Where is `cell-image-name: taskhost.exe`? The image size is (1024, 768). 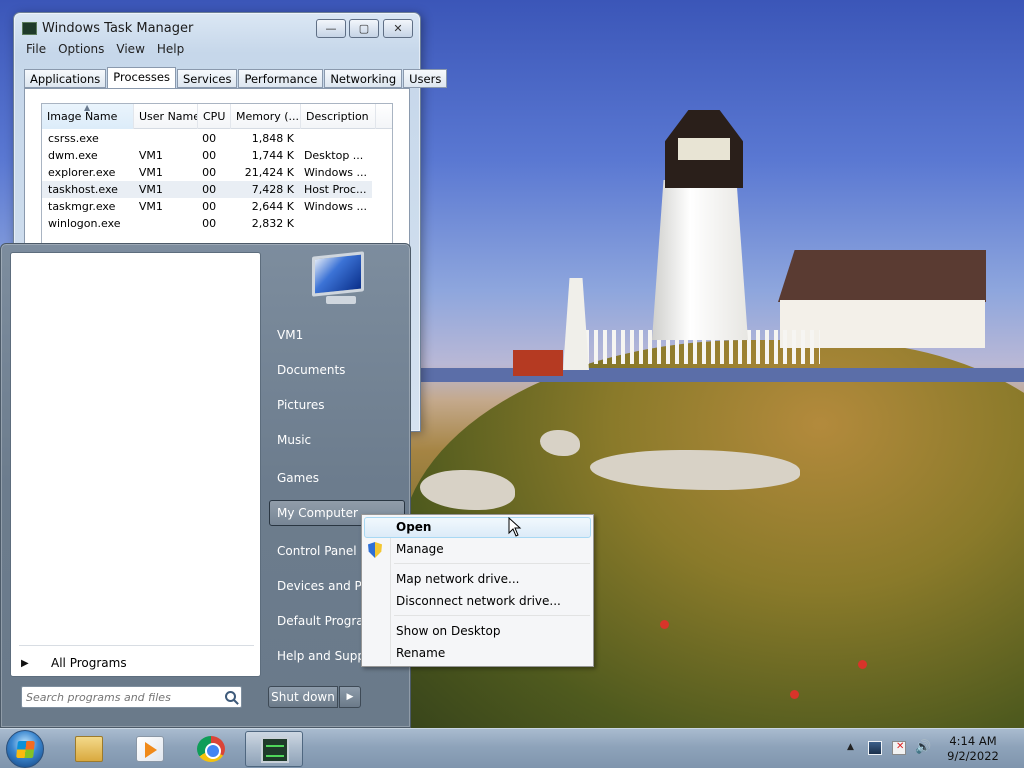 cell-image-name: taskhost.exe is located at coordinates (83, 189).